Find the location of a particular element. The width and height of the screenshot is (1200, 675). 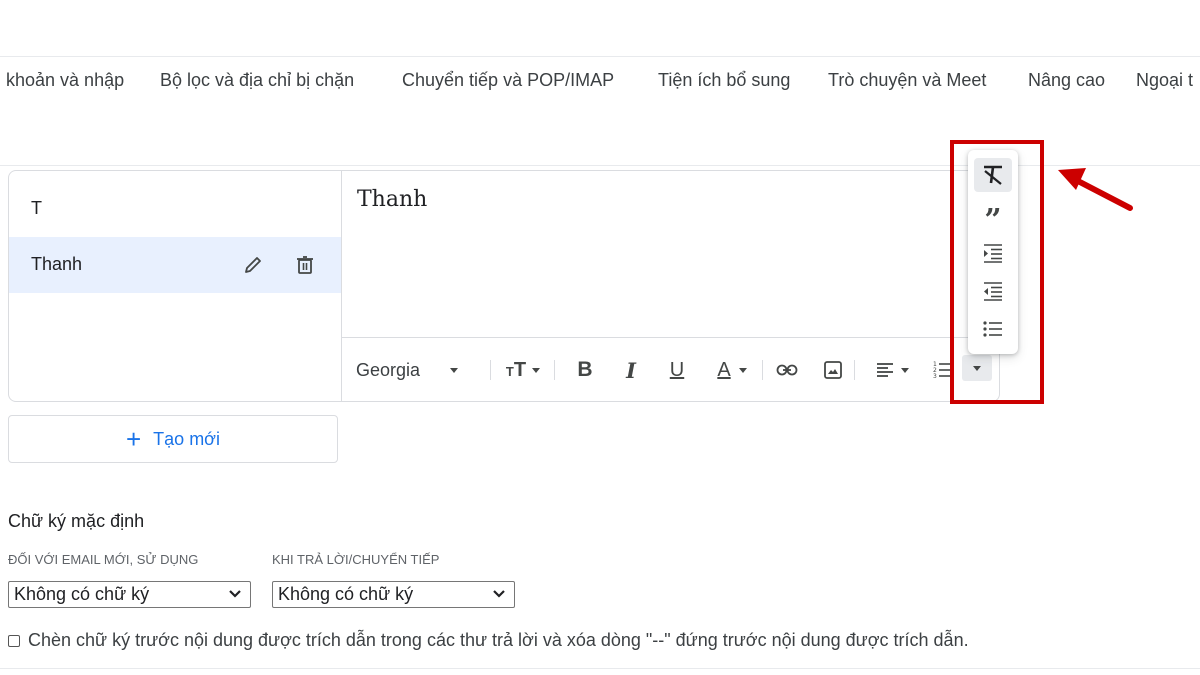

link-icon is located at coordinates (787, 370).